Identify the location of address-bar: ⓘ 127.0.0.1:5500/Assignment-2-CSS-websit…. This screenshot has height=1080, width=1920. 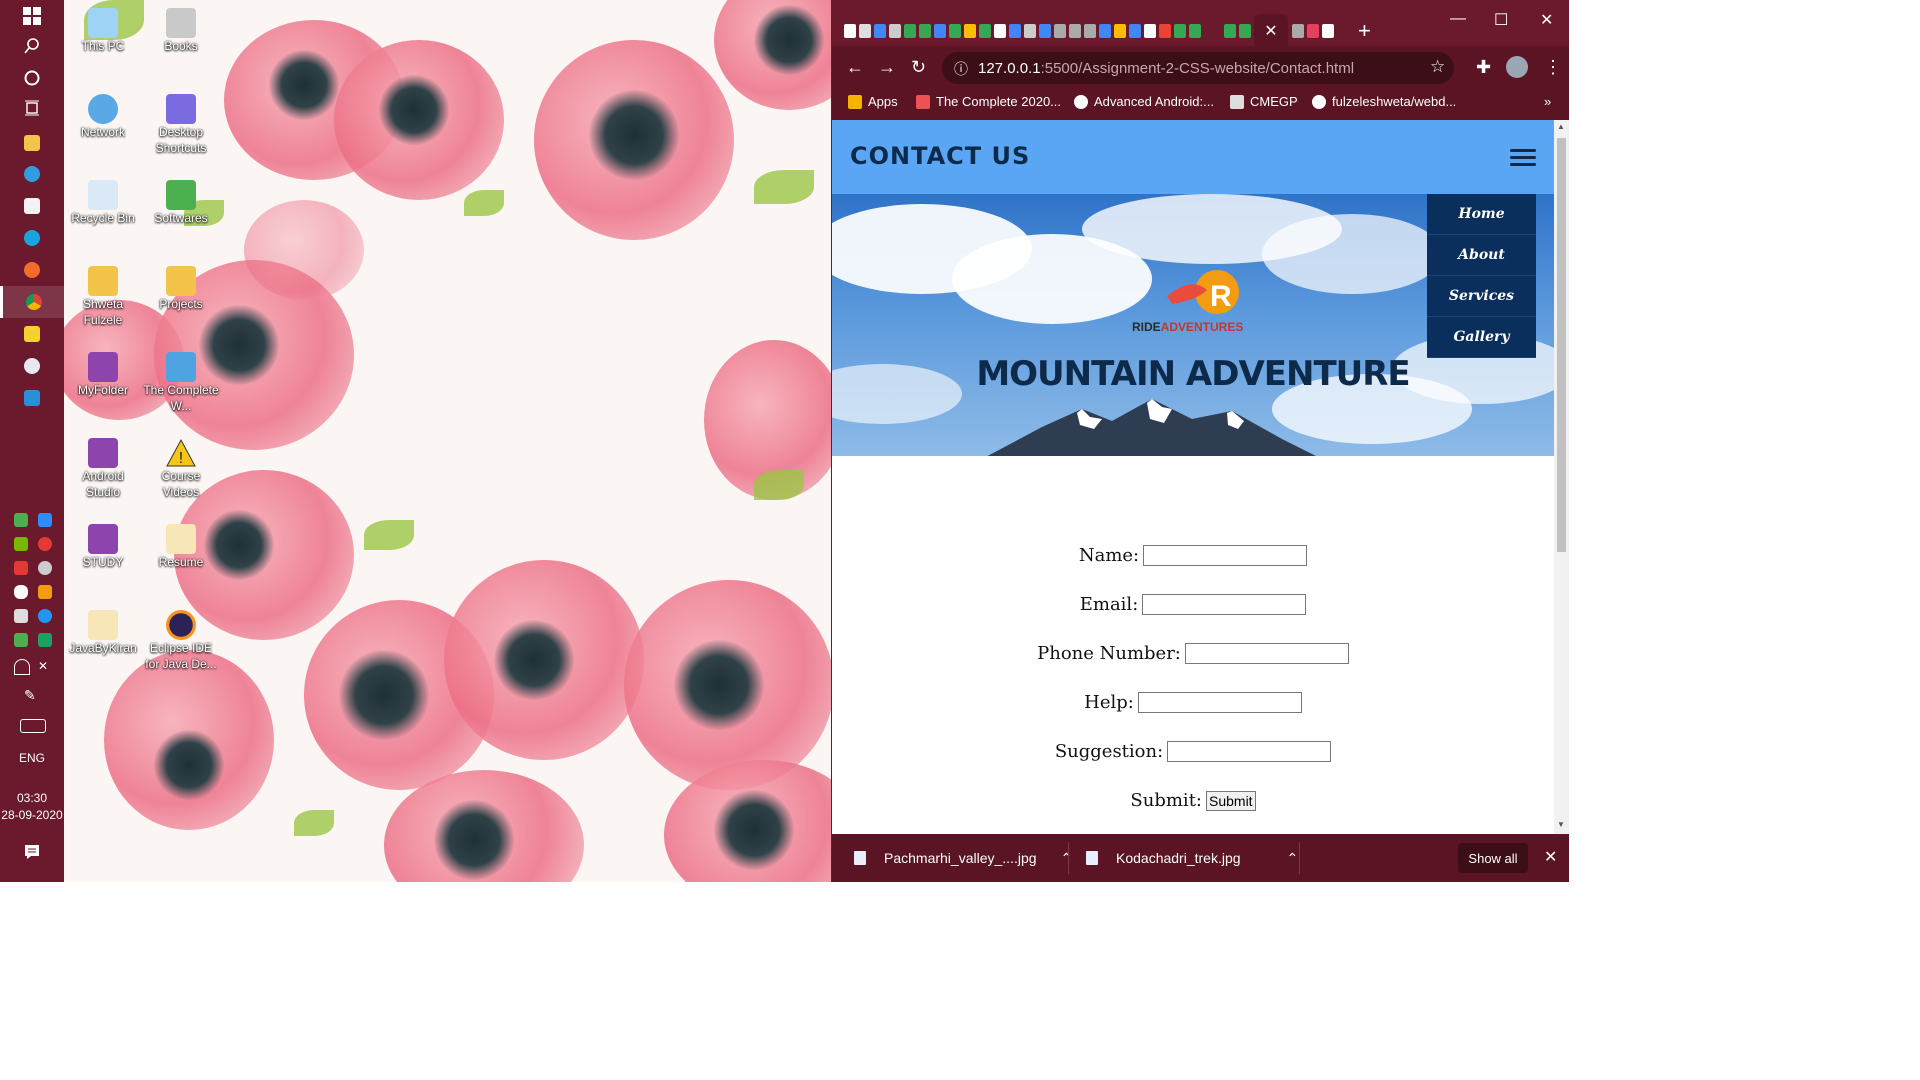
(1198, 68).